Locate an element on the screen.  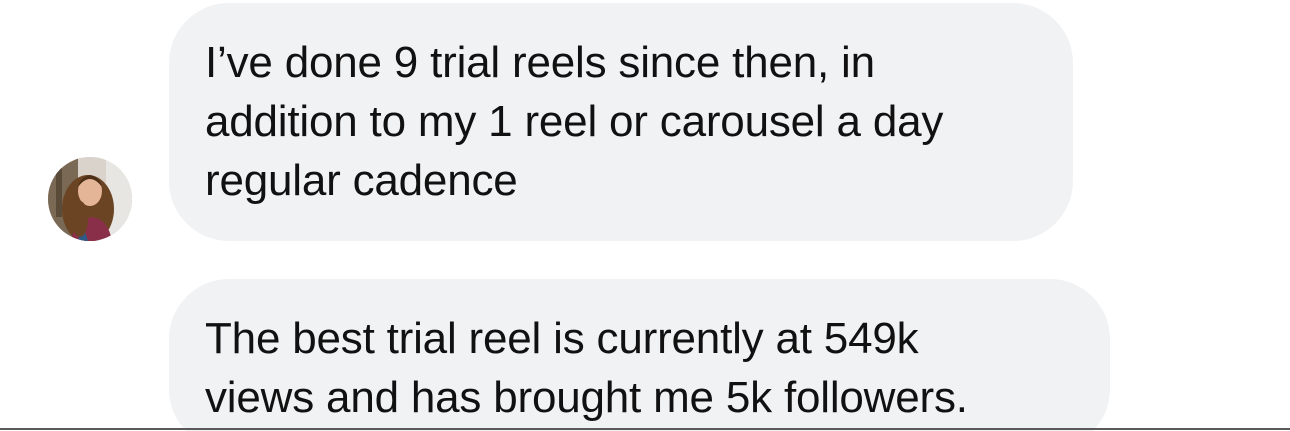
sender-avatar is located at coordinates (90, 199).